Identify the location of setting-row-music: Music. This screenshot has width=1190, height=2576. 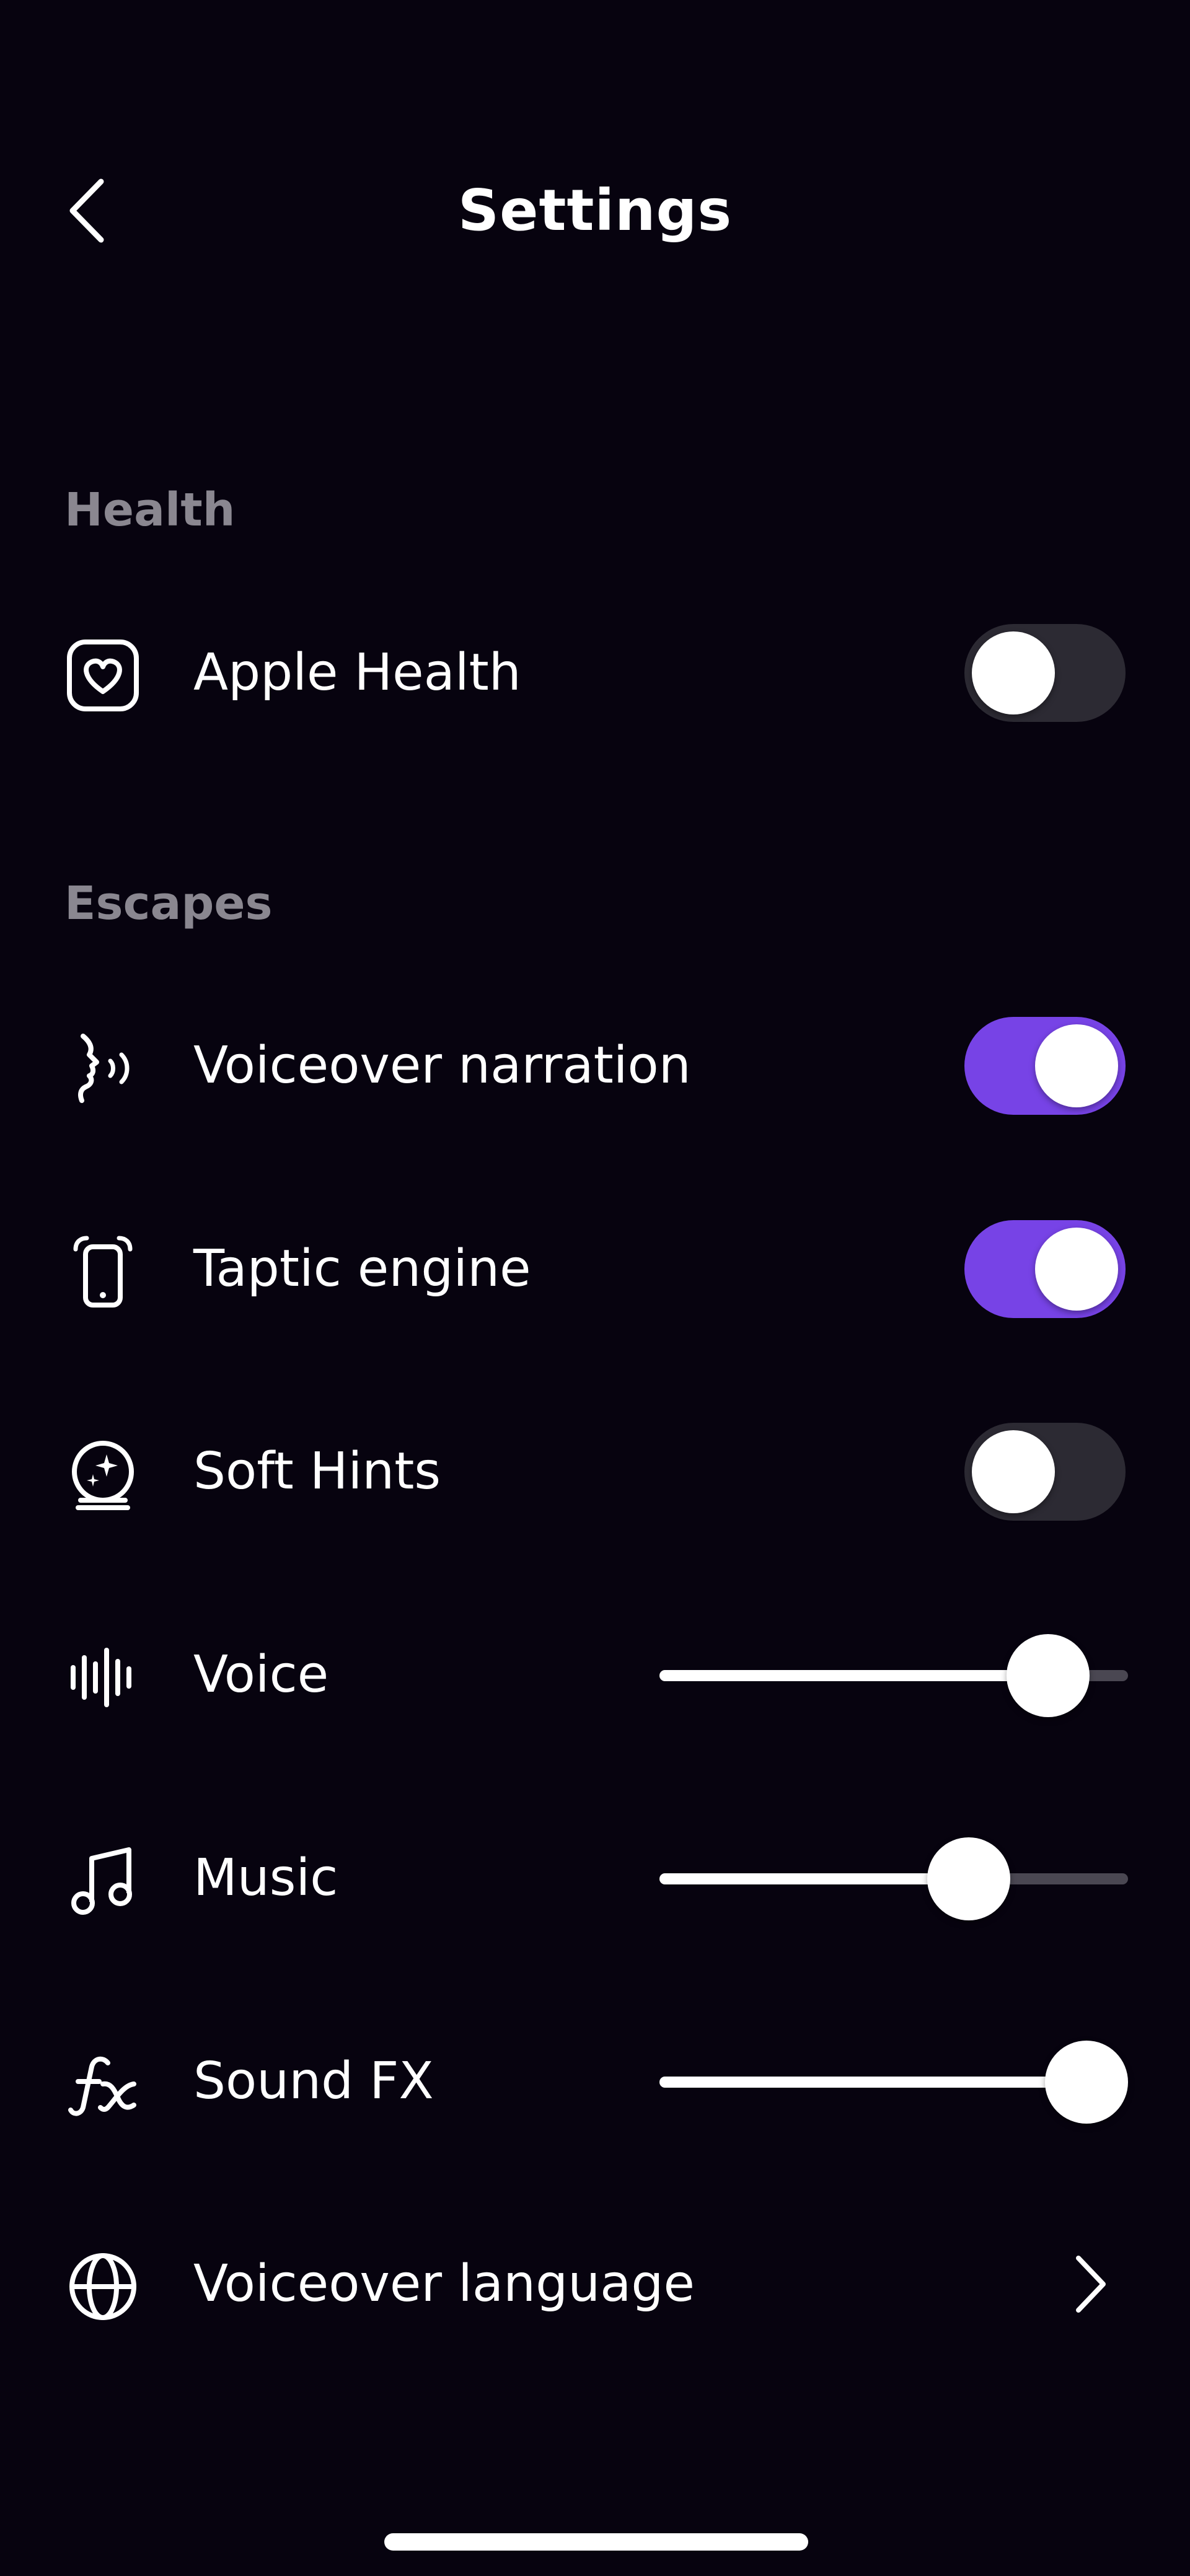
(595, 1878).